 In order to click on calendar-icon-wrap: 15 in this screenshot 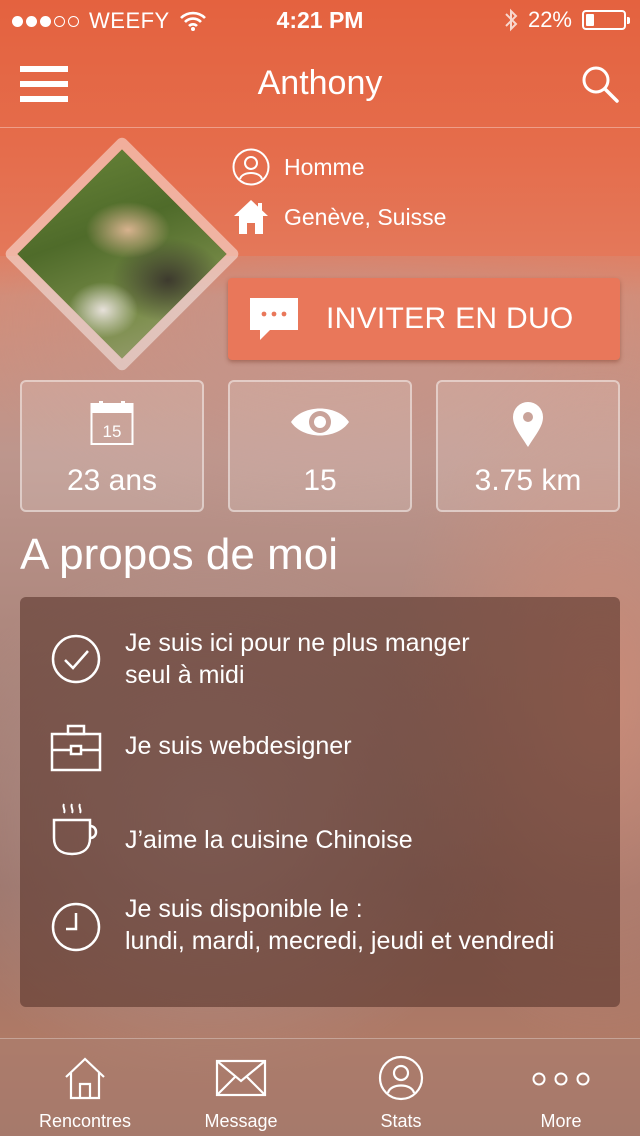, I will do `click(112, 424)`.